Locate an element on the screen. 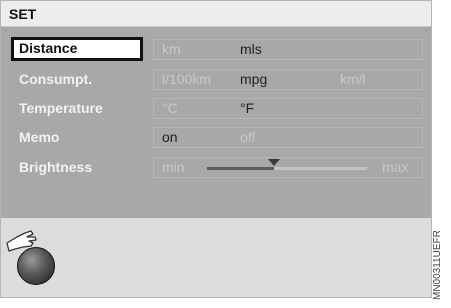  option-fahrenheit: °F is located at coordinates (247, 108).